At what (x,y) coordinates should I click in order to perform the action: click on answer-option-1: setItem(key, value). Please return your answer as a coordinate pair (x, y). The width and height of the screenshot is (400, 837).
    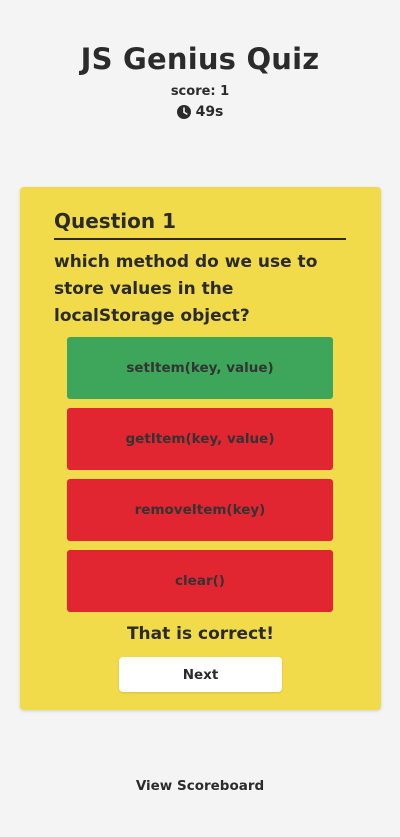
    Looking at the image, I should click on (200, 368).